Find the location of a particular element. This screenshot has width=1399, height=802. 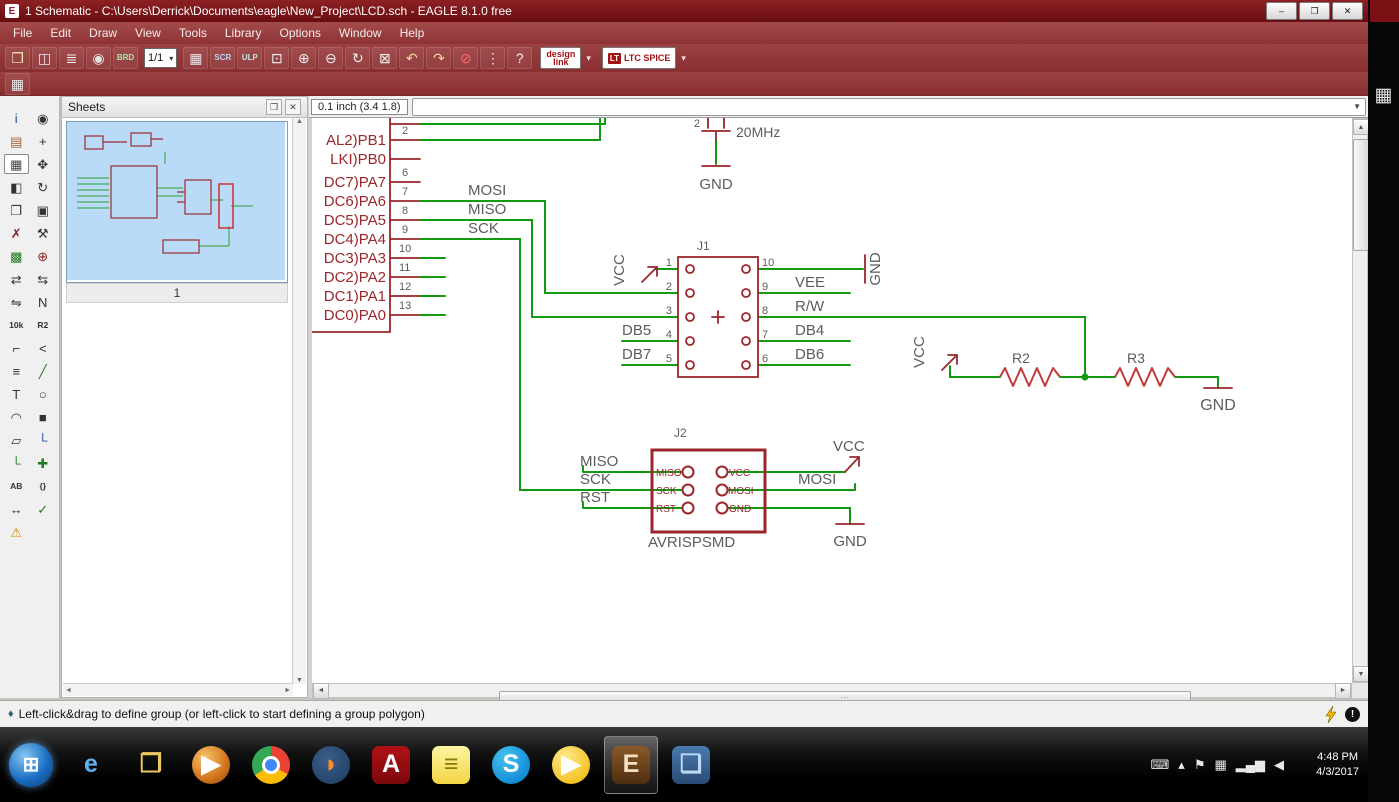

grid-settings-button: ▦ is located at coordinates (17, 83).